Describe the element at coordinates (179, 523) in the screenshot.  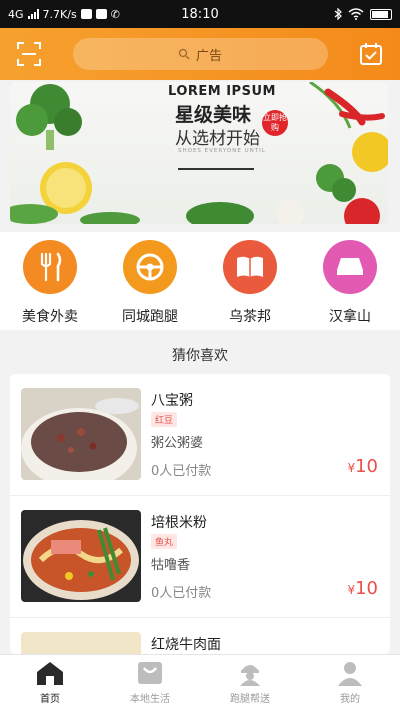
I see `item-name: 培根米粉` at that location.